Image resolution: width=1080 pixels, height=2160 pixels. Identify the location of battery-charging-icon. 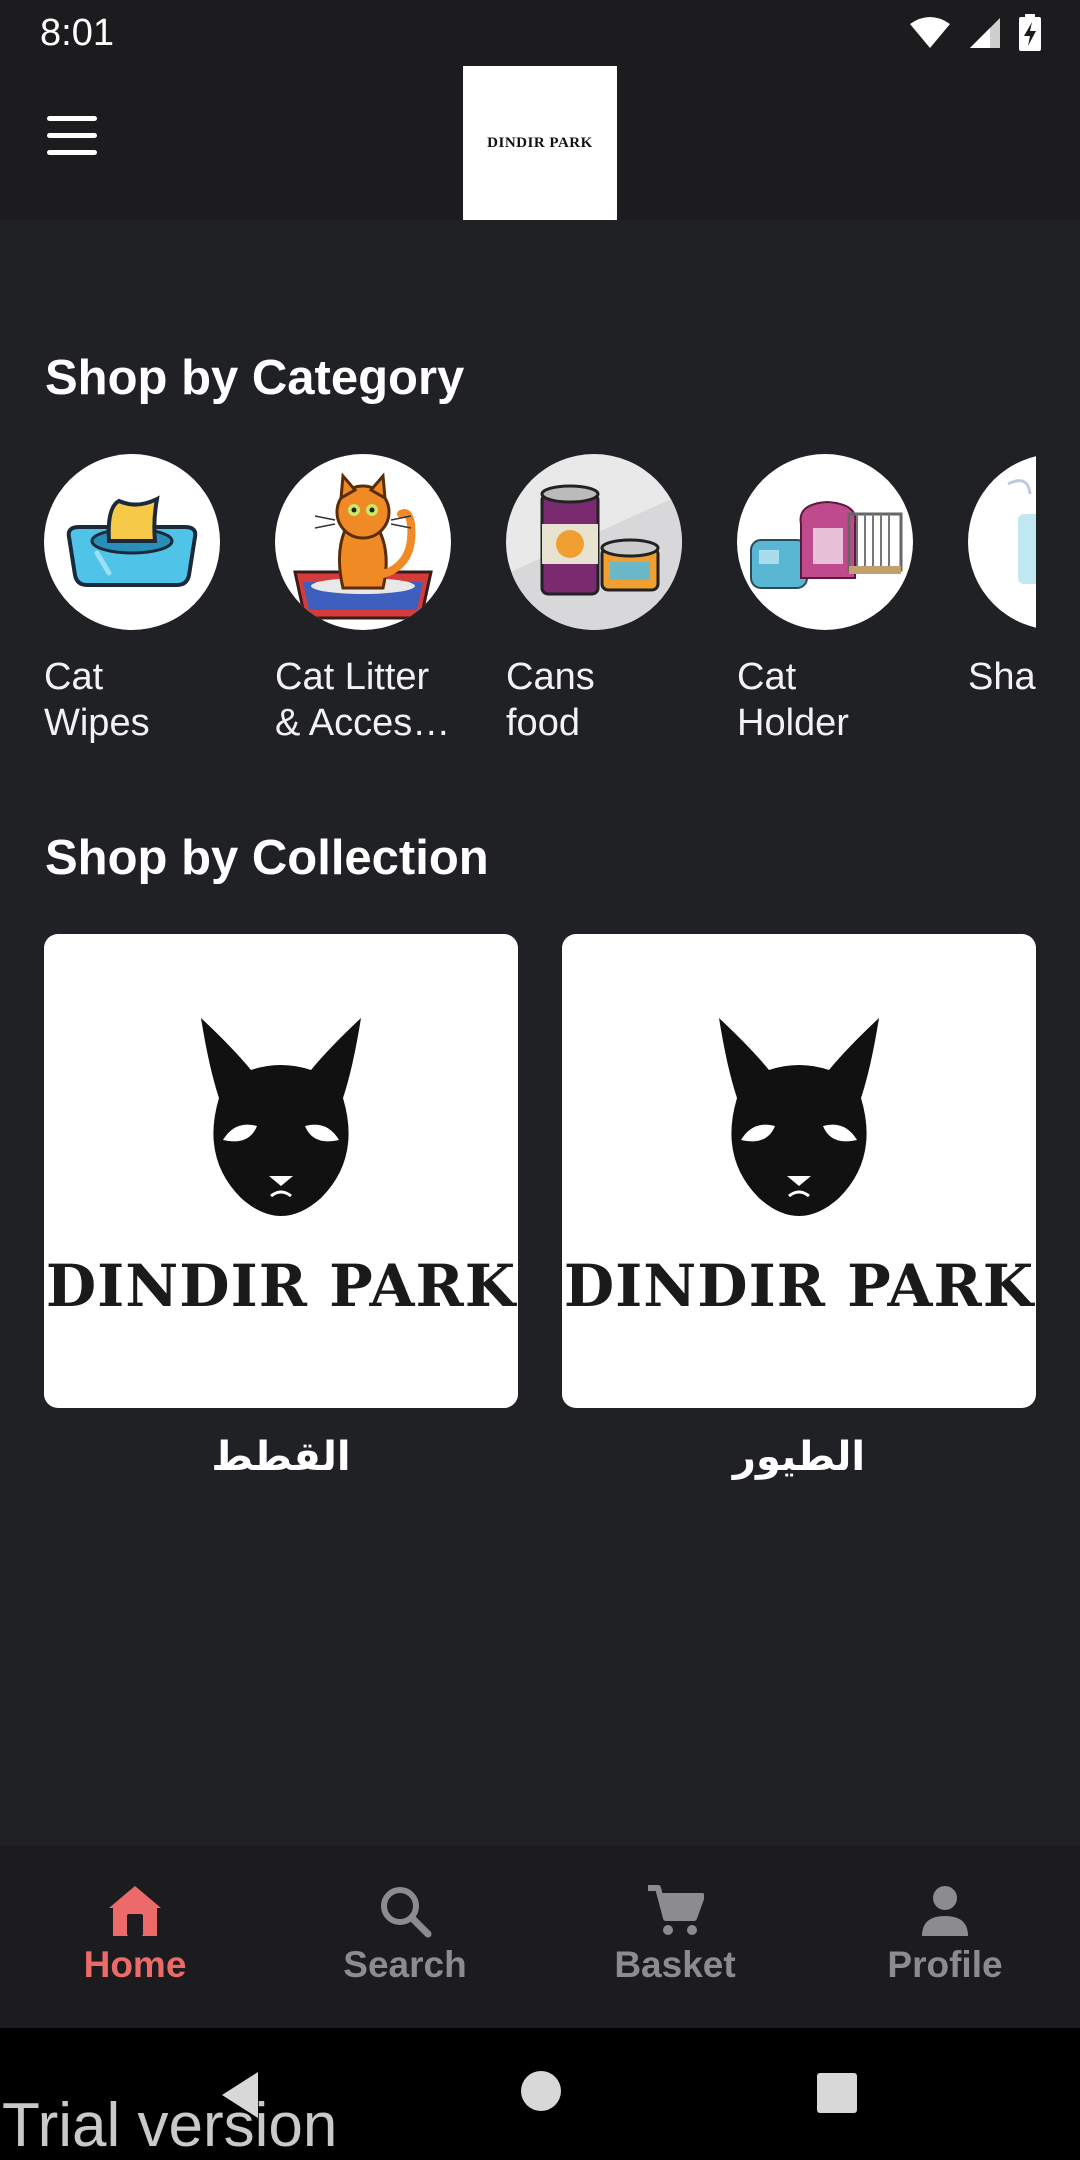
(1030, 32).